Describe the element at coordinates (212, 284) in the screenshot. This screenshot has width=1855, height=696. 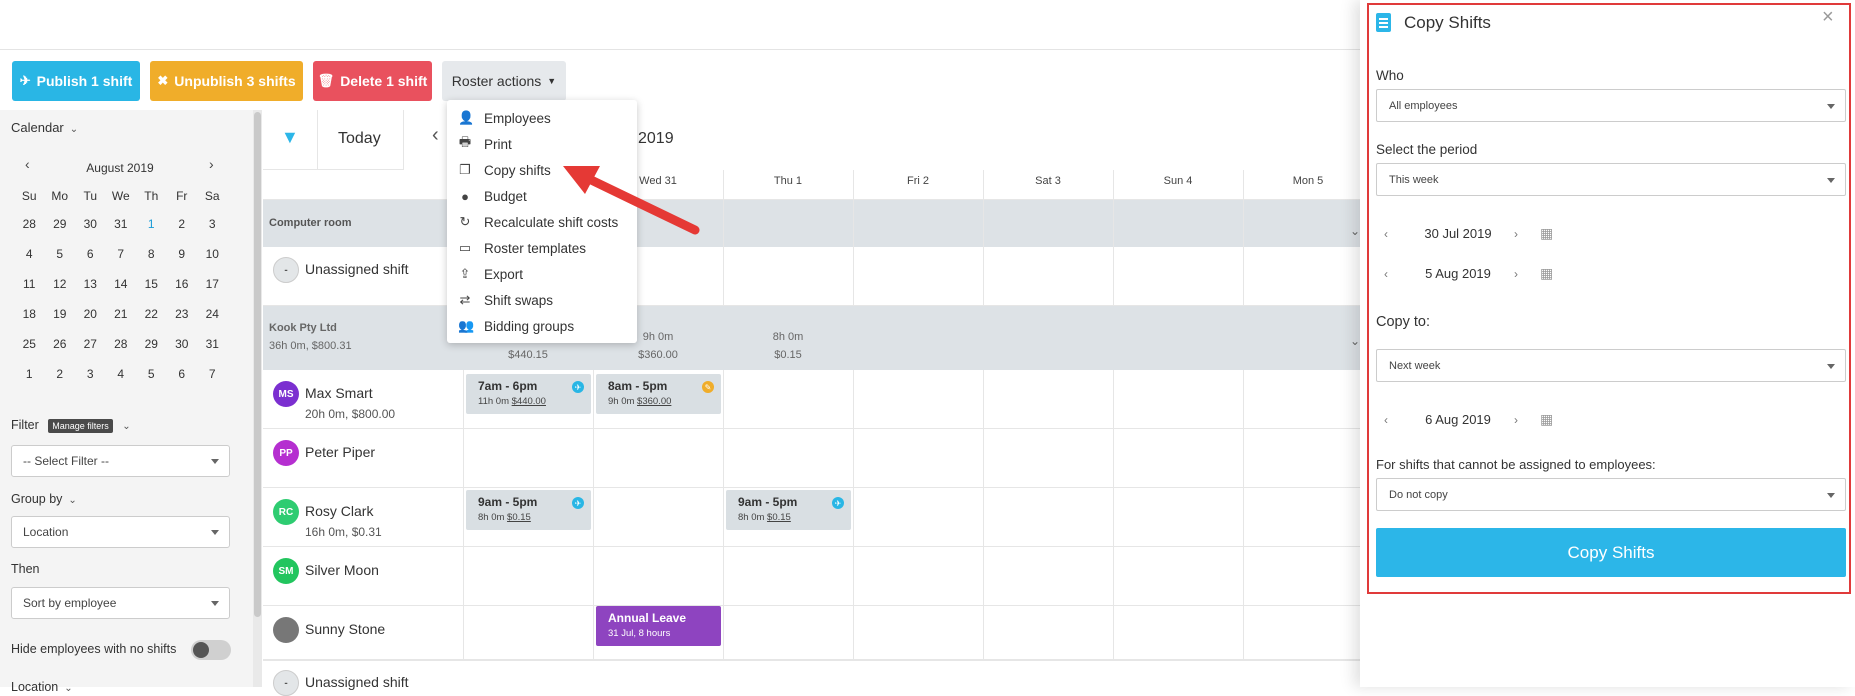
I see `calendar-day: 17` at that location.